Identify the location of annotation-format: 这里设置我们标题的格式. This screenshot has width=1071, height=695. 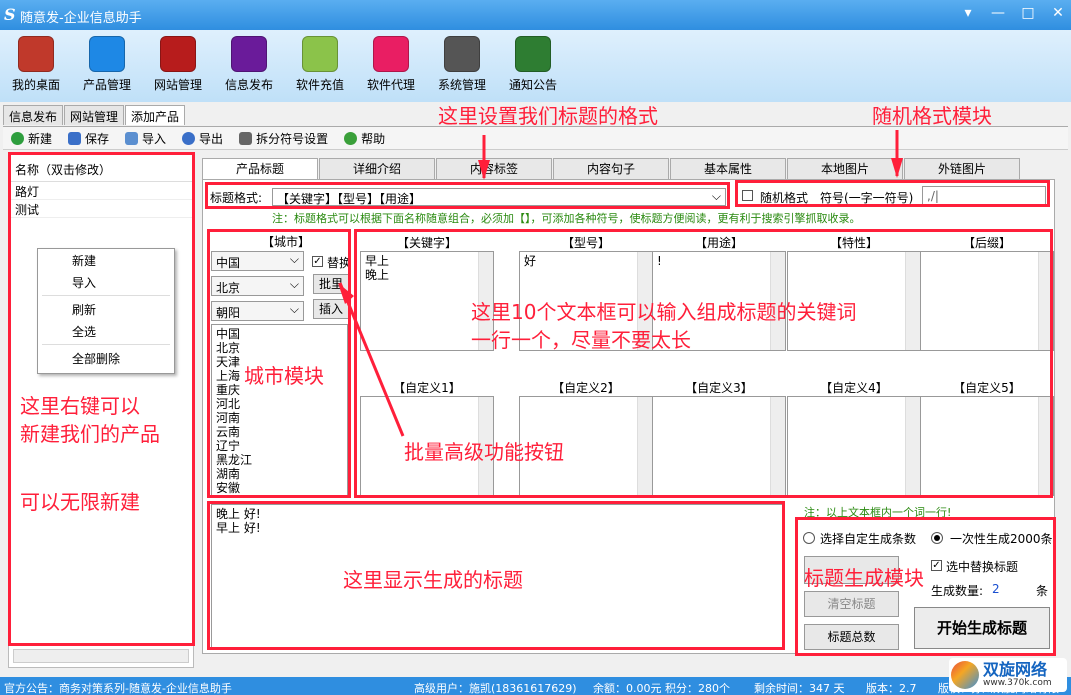
(548, 116).